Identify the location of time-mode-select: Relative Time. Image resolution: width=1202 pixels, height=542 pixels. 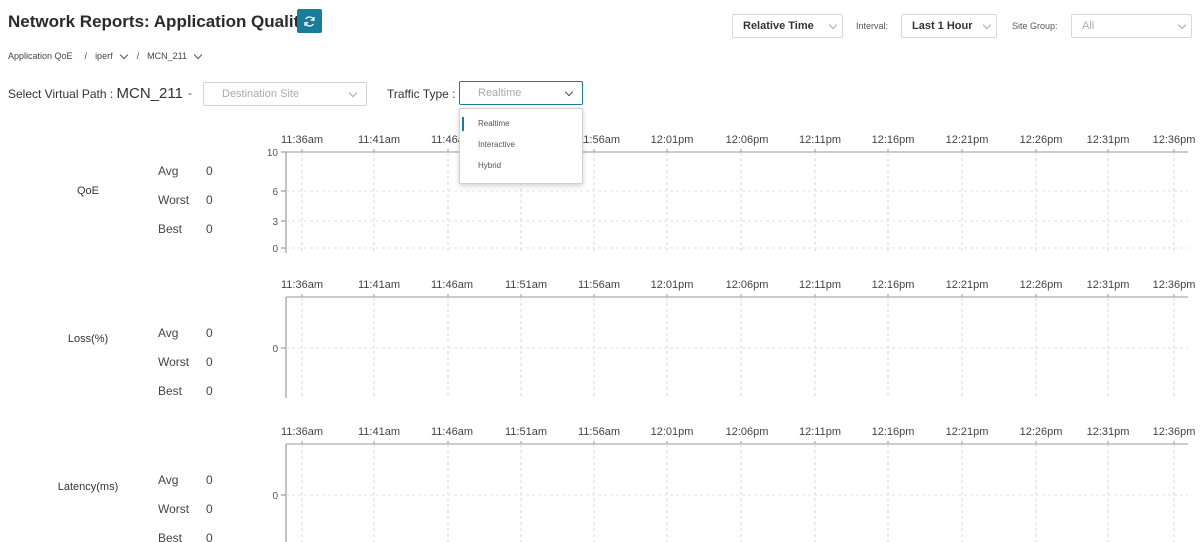
(787, 26).